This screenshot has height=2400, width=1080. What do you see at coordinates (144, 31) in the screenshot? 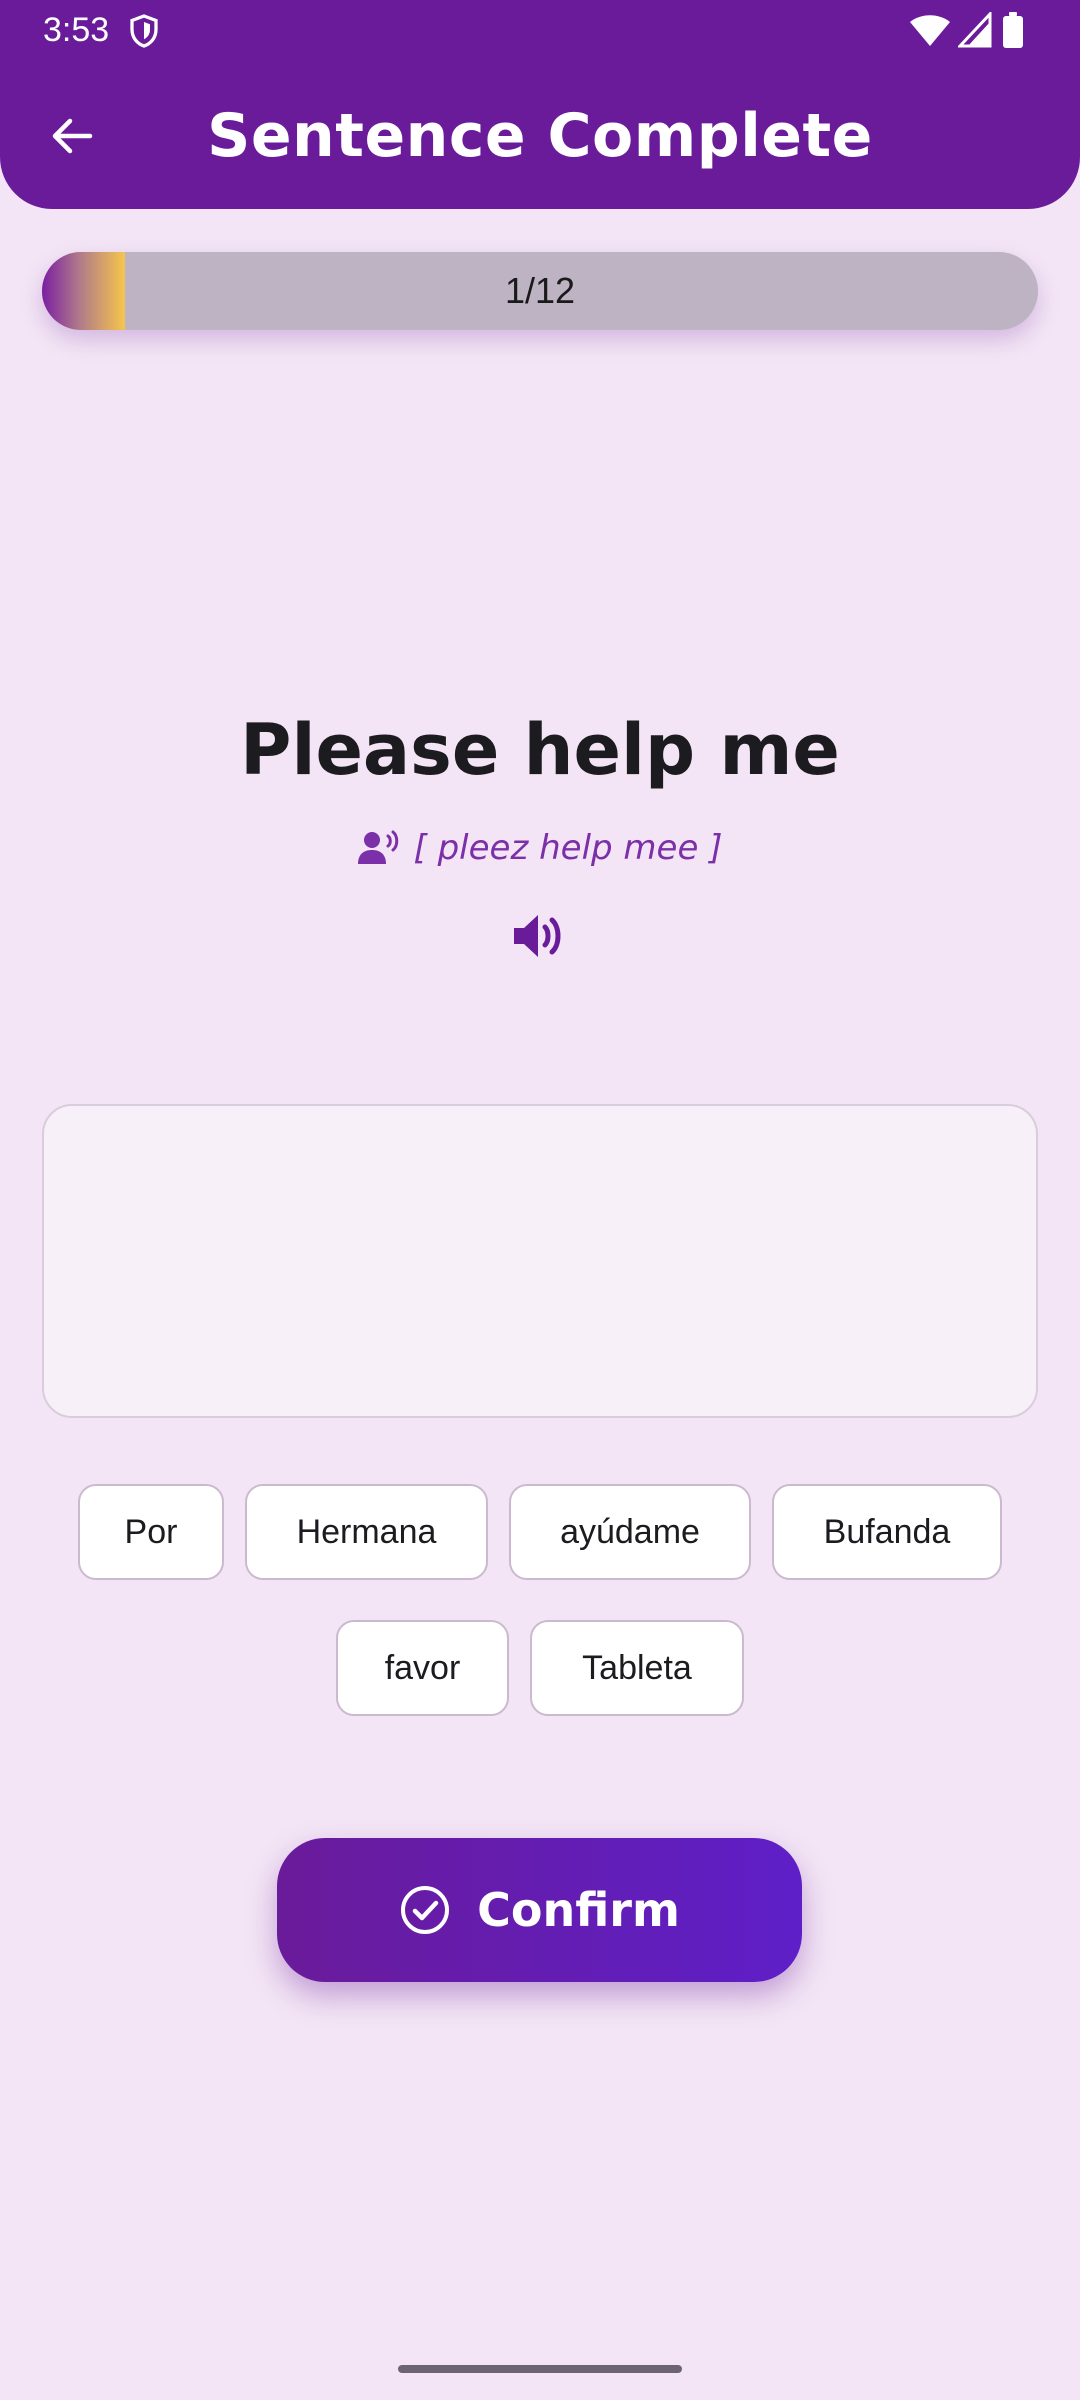
I see `shield-icon` at bounding box center [144, 31].